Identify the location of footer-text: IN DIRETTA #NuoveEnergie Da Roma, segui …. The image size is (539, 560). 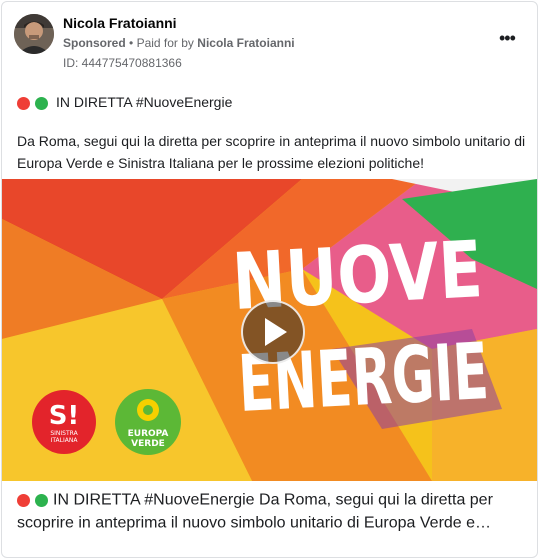
(255, 511).